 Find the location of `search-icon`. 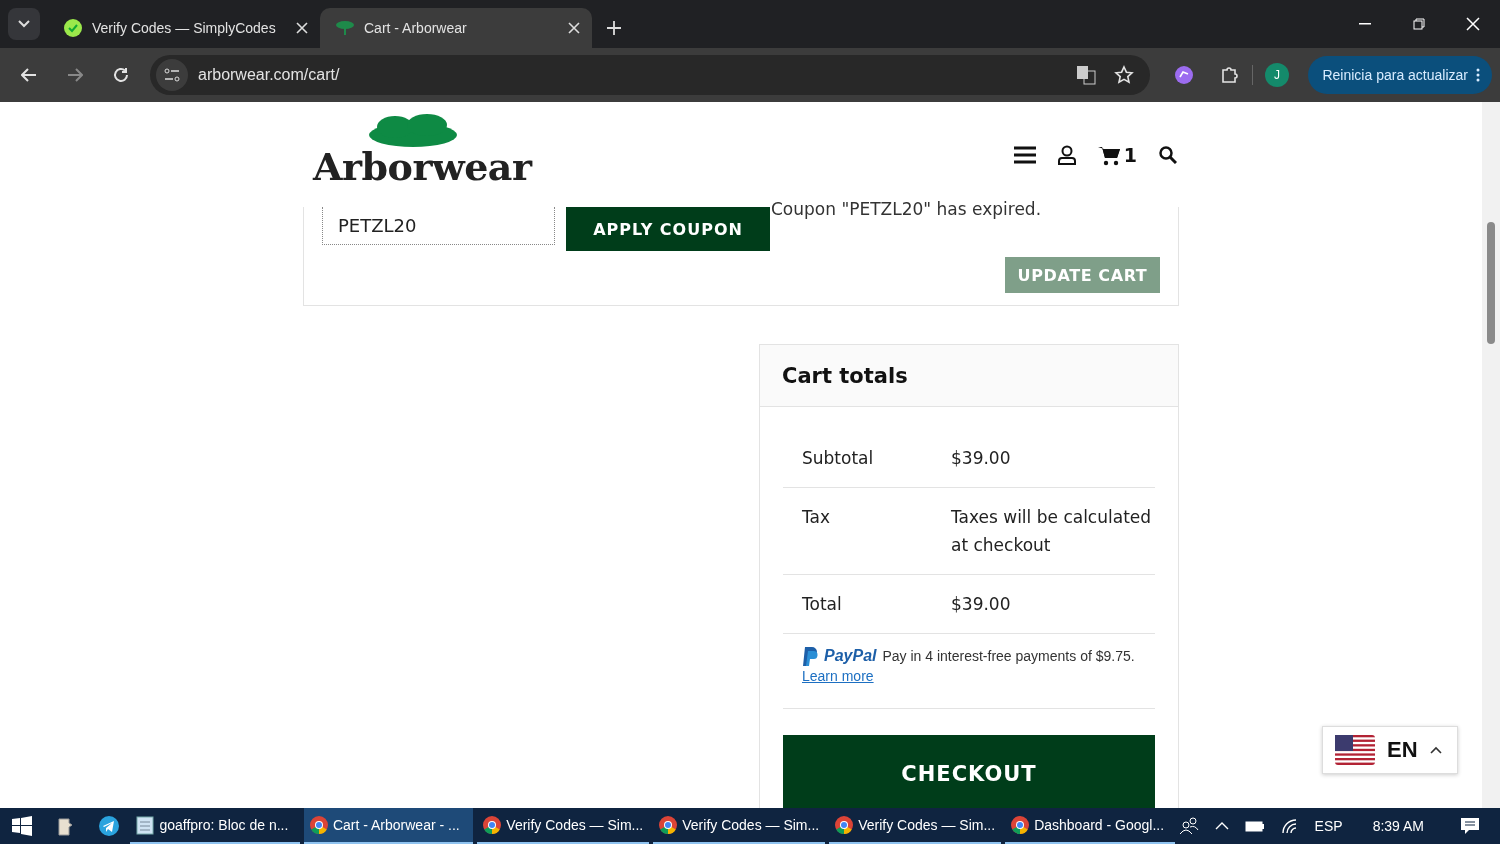

search-icon is located at coordinates (1168, 154).